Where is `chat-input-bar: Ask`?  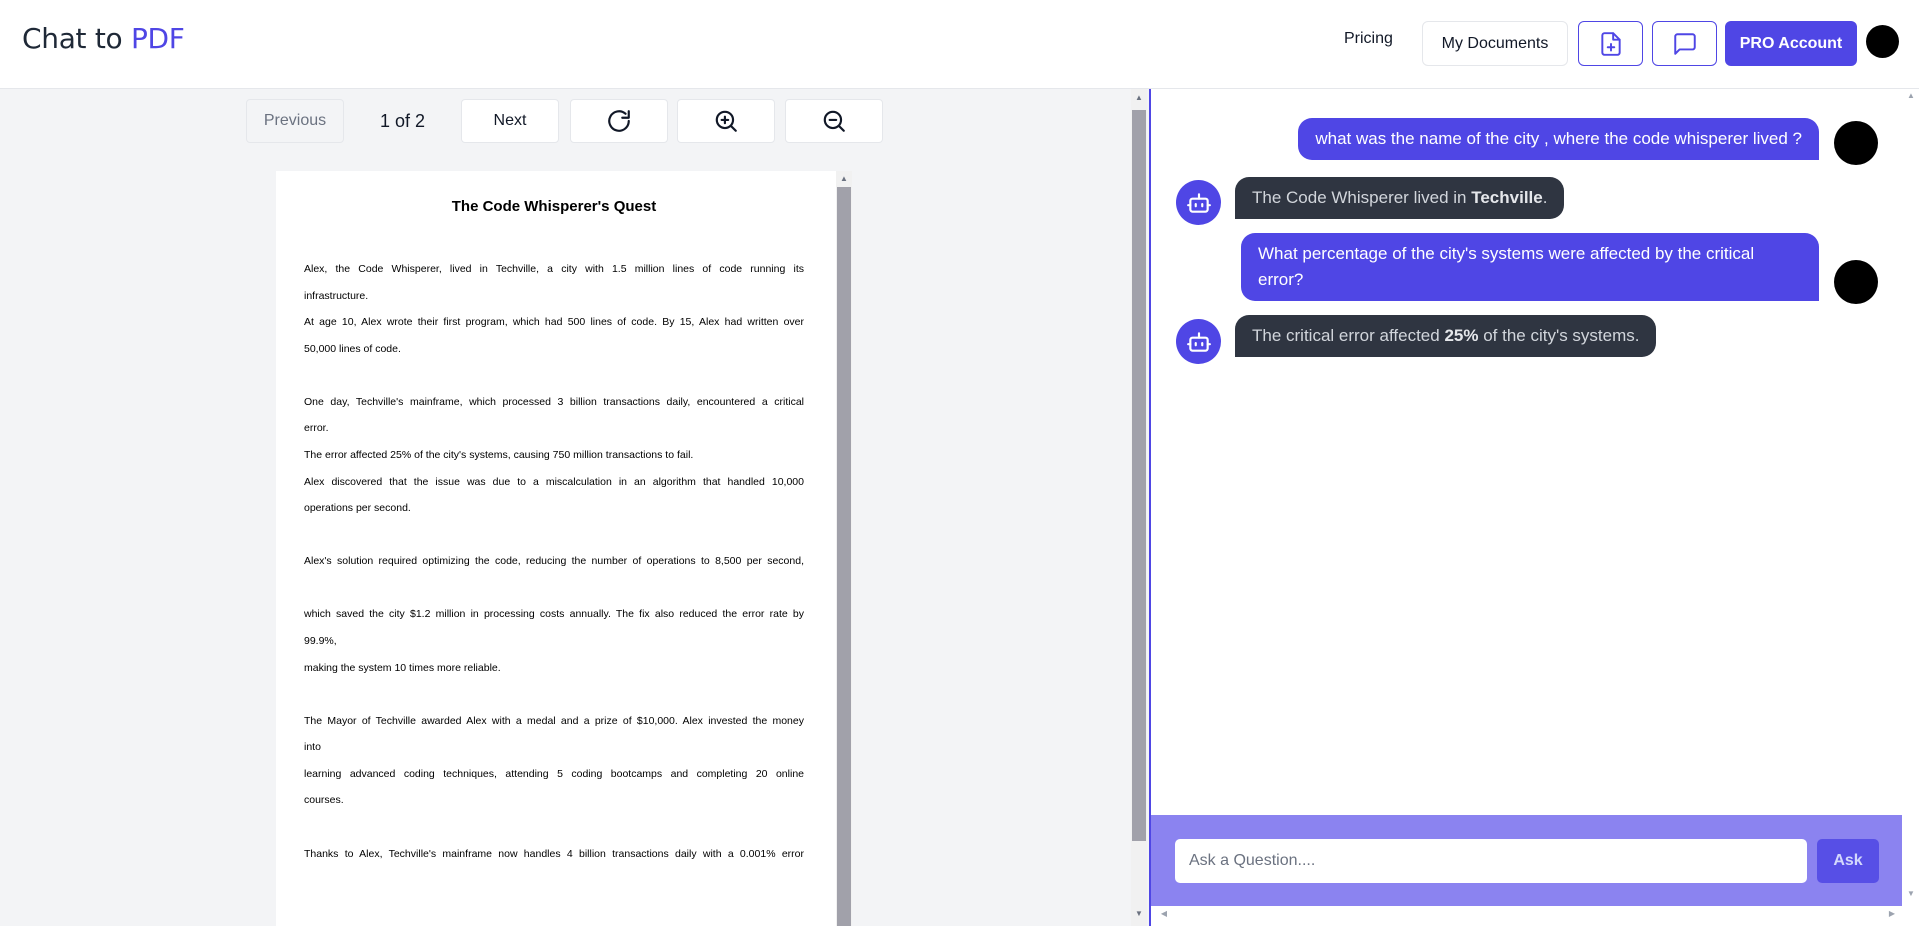 chat-input-bar: Ask is located at coordinates (1526, 860).